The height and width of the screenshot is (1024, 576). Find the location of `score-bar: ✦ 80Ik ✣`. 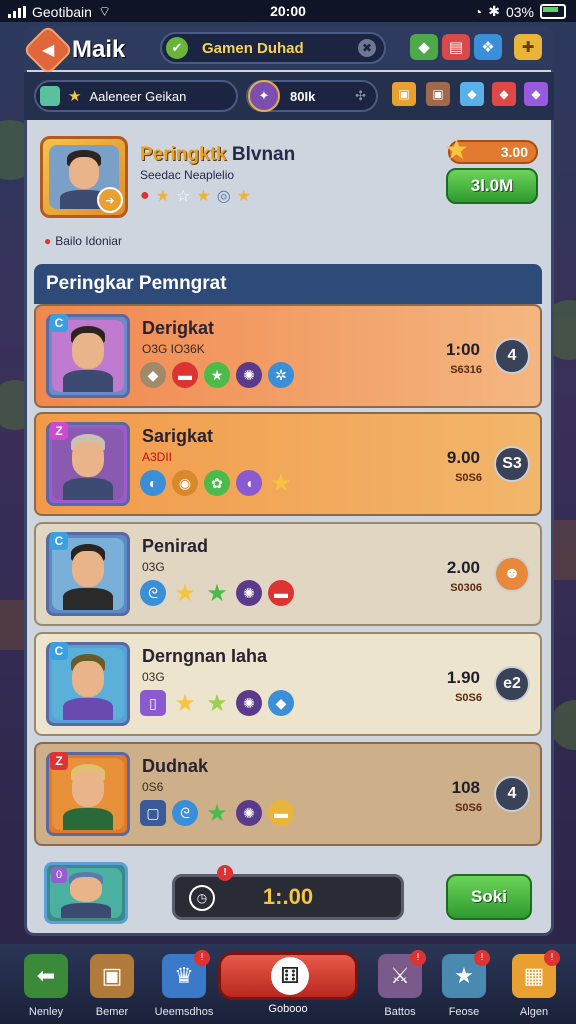

score-bar: ✦ 80Ik ✣ is located at coordinates (312, 96).